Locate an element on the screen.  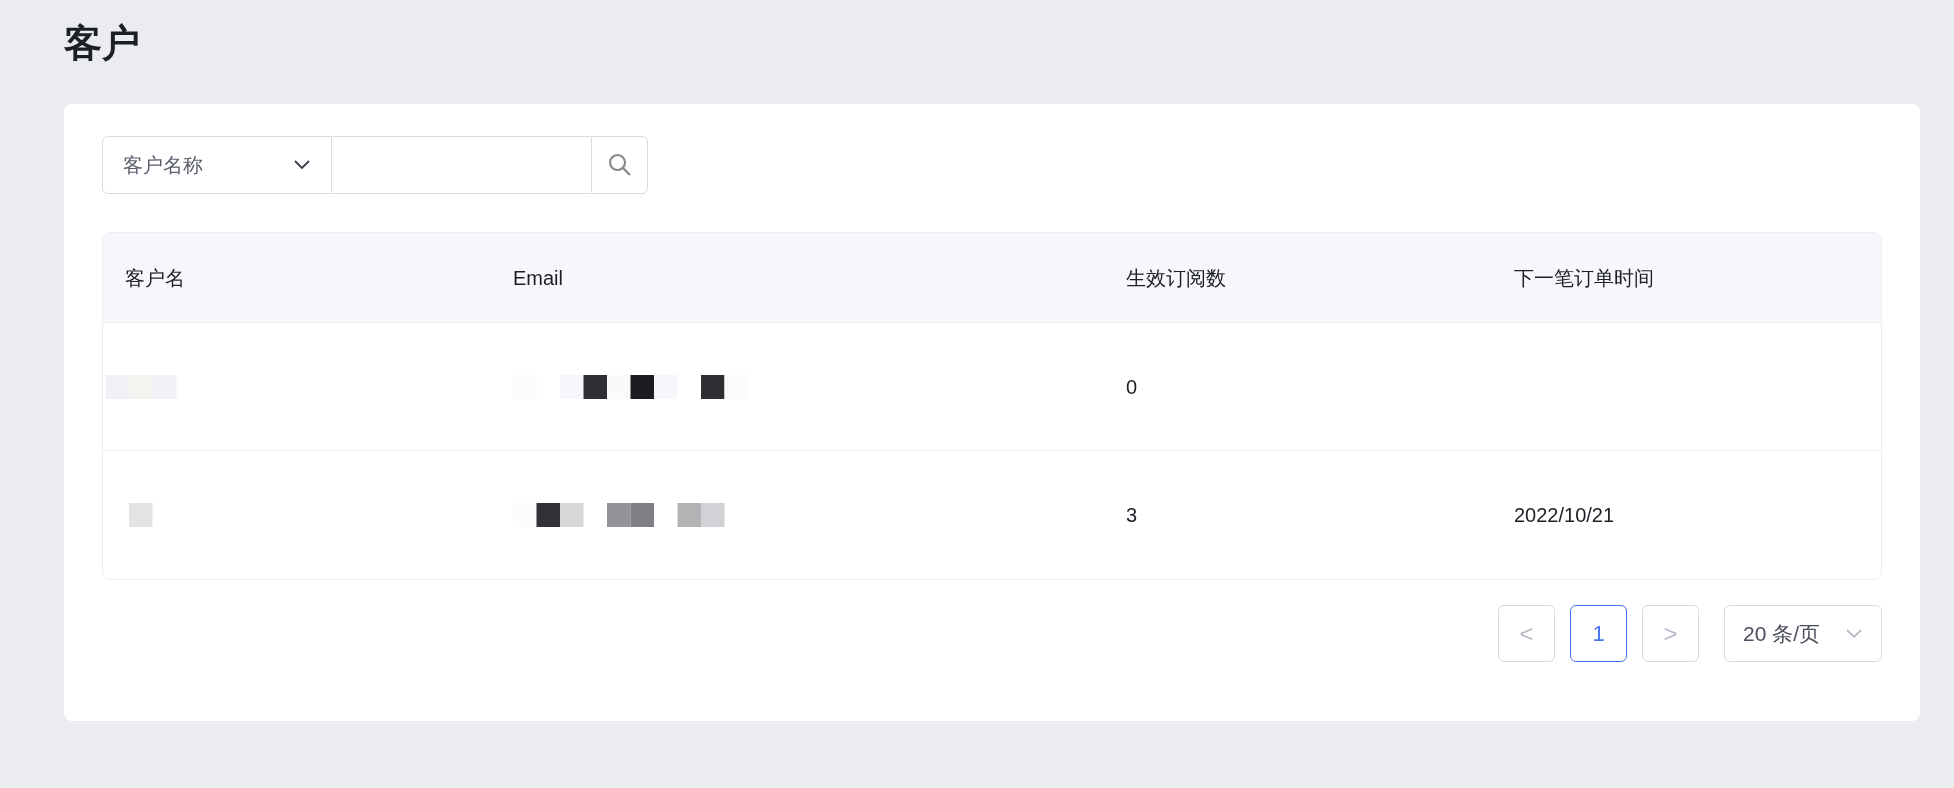
page-title: 客户 is located at coordinates (102, 43).